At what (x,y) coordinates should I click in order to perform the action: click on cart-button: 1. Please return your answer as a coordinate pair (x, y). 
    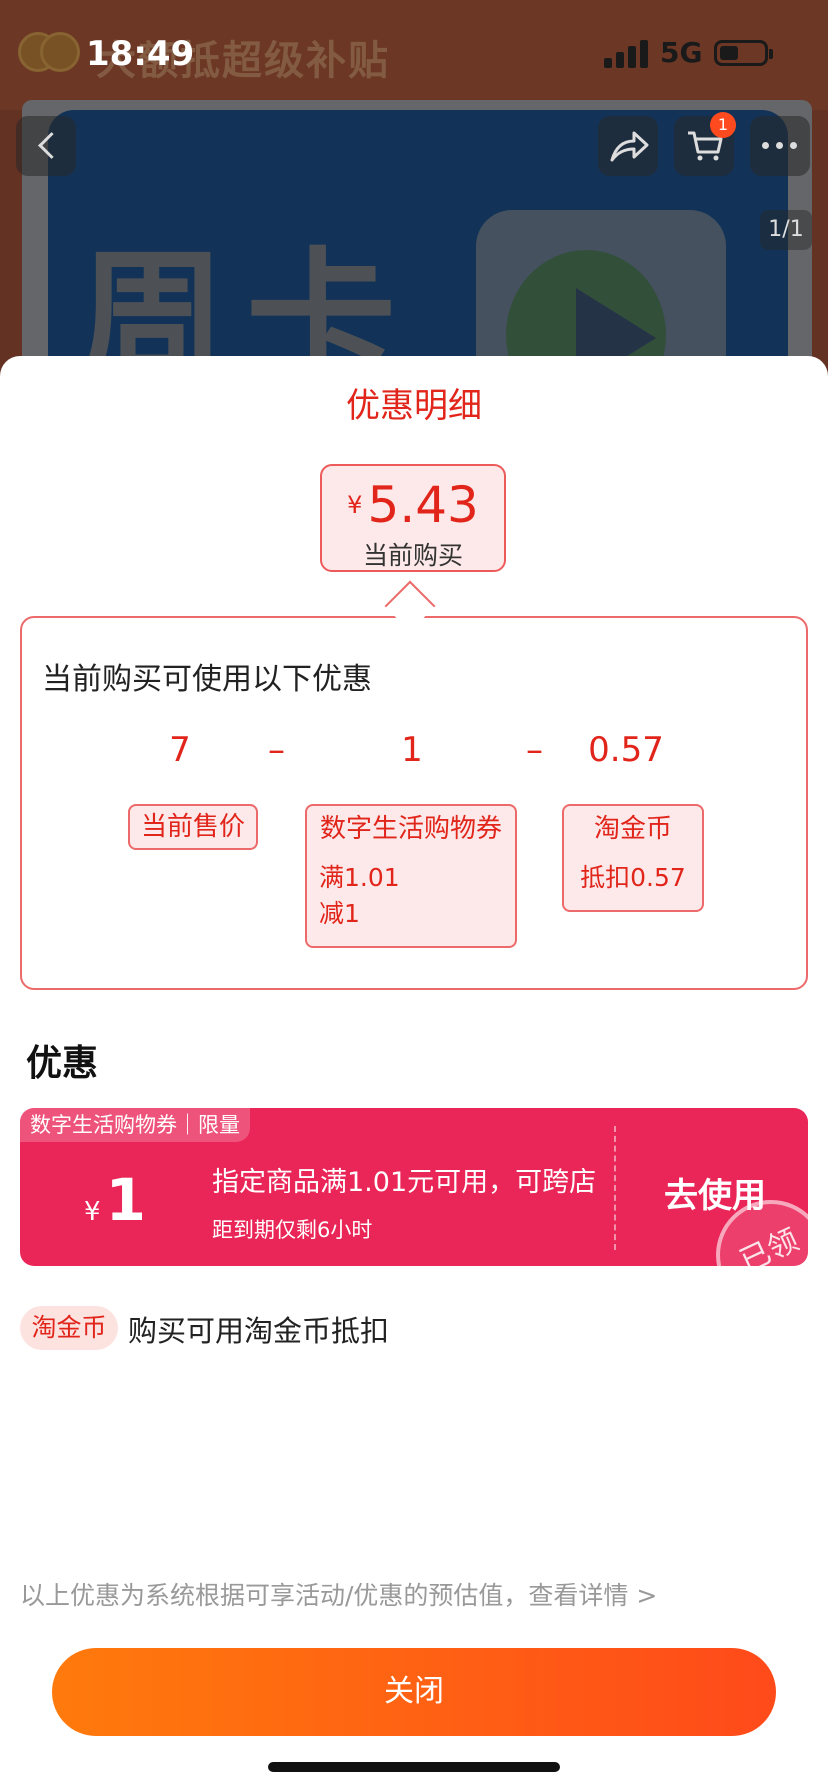
    Looking at the image, I should click on (705, 144).